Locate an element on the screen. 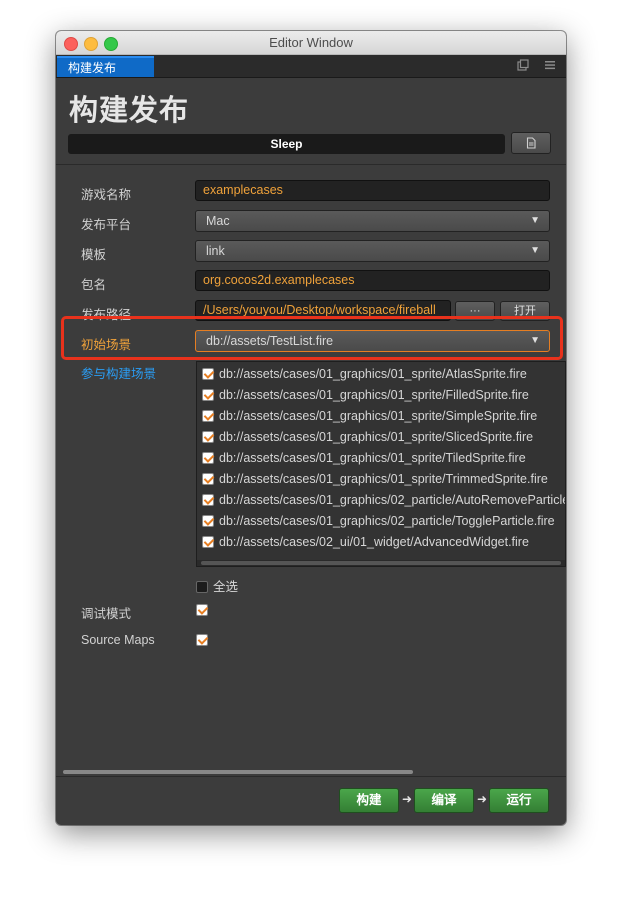  tab-build: 构建发布 is located at coordinates (105, 66).